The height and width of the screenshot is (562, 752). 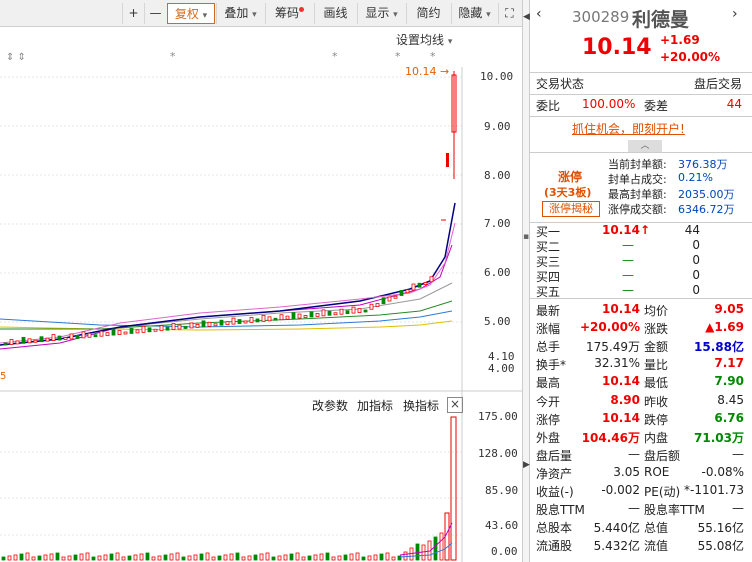 What do you see at coordinates (497, 272) in the screenshot?
I see `y-tick-label: 6.00` at bounding box center [497, 272].